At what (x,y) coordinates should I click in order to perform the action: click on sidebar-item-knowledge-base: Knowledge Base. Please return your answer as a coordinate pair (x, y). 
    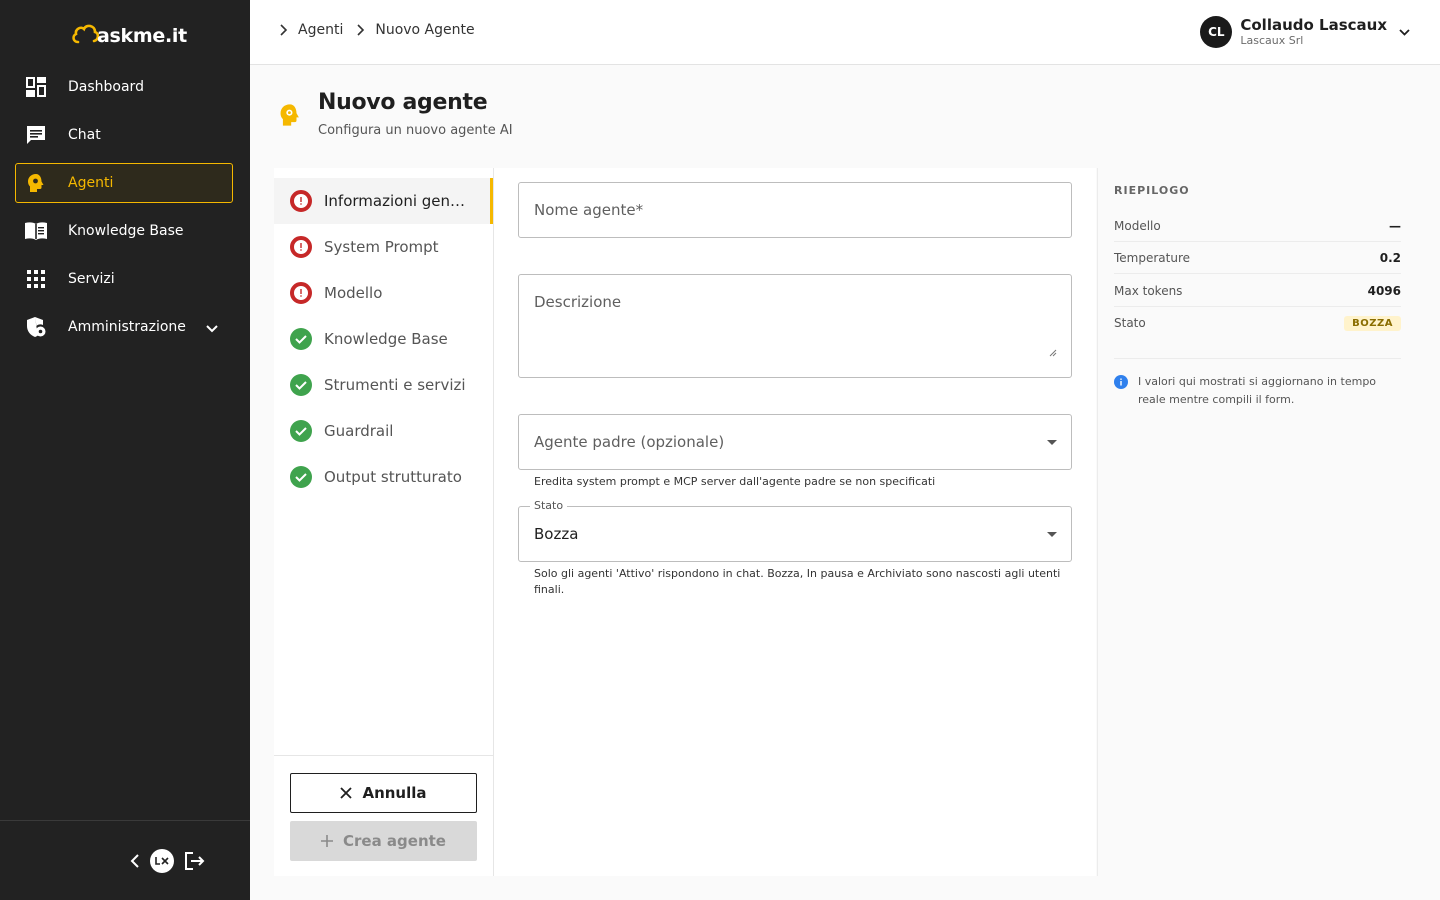
    Looking at the image, I should click on (124, 231).